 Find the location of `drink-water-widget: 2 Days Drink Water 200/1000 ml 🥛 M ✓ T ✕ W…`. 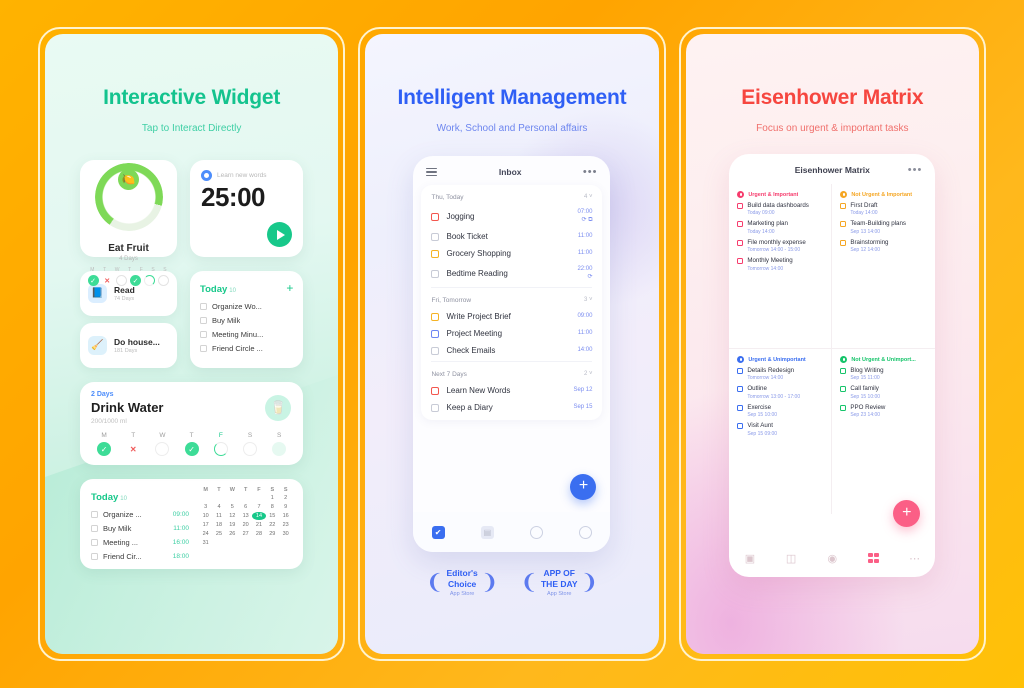

drink-water-widget: 2 Days Drink Water 200/1000 ml 🥛 M ✓ T ✕ W… is located at coordinates (192, 423).